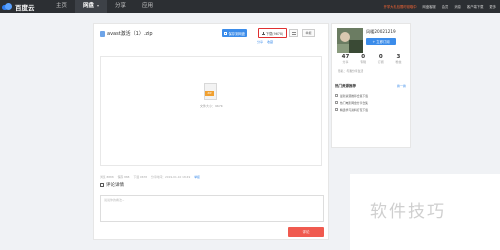 Image resolution: width=500 pixels, height=250 pixels. I want to click on comments-heading: 评论详情, so click(112, 185).